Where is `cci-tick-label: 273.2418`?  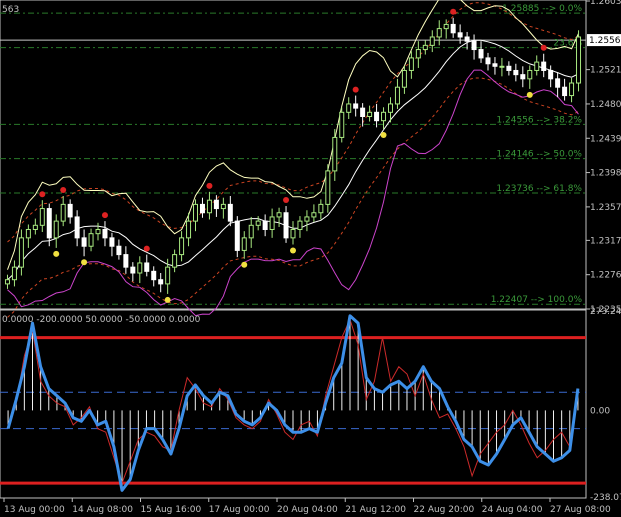 cci-tick-label: 273.2418 is located at coordinates (605, 312).